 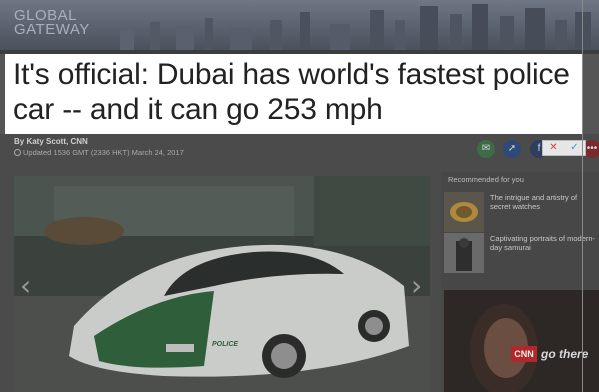 What do you see at coordinates (225, 344) in the screenshot?
I see `car-police-label: POLICE` at bounding box center [225, 344].